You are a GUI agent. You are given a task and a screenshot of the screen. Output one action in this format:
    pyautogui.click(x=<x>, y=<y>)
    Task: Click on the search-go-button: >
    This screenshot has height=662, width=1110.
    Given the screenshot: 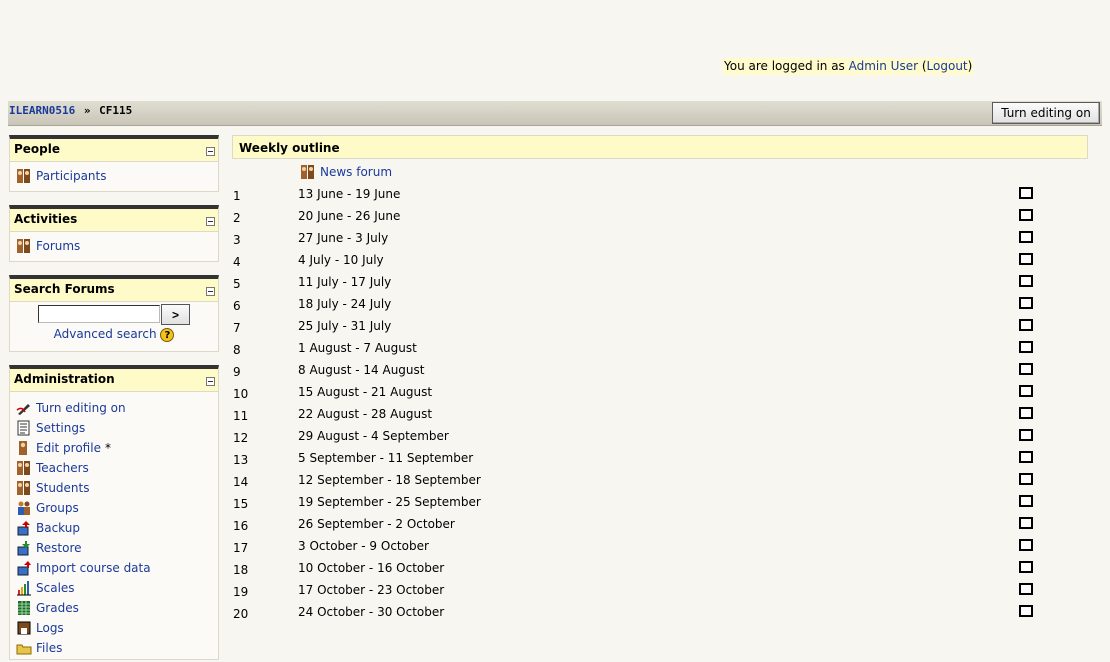 What is the action you would take?
    pyautogui.click(x=175, y=314)
    